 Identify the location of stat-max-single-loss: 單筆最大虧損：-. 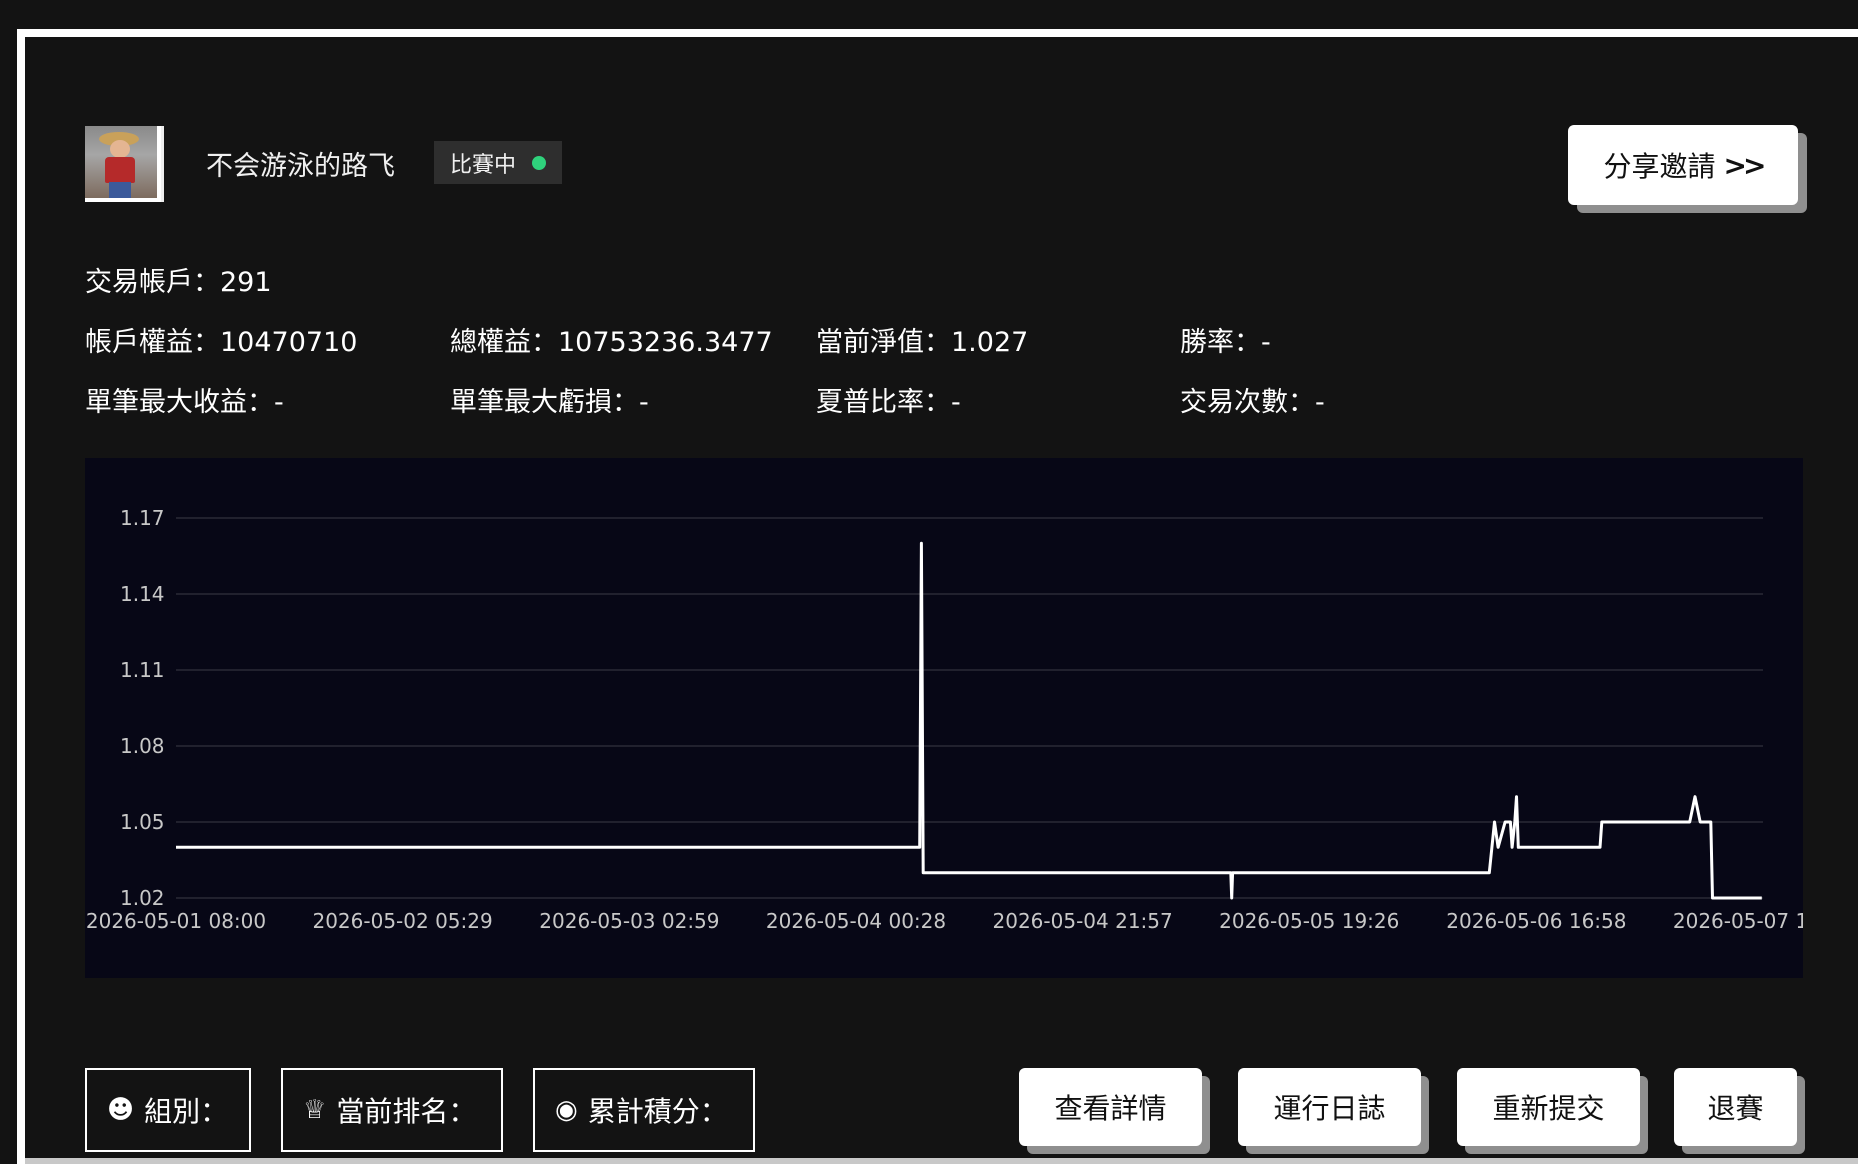
(549, 399).